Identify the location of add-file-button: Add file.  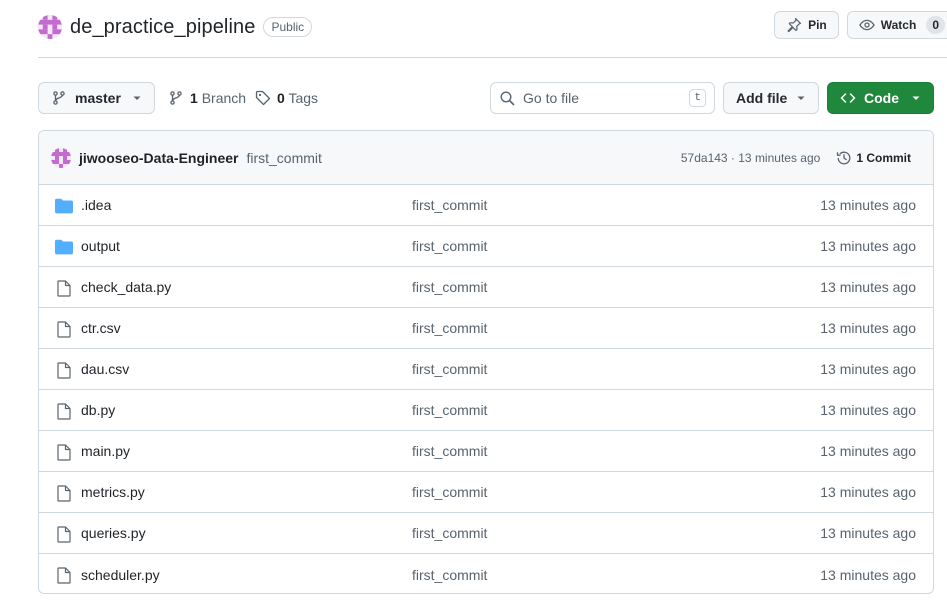
(771, 98).